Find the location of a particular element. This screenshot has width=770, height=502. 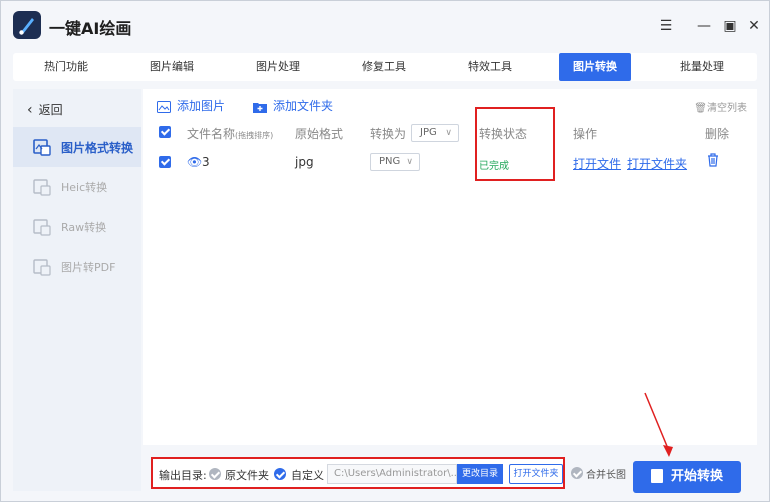

convert-icon is located at coordinates (656, 475).